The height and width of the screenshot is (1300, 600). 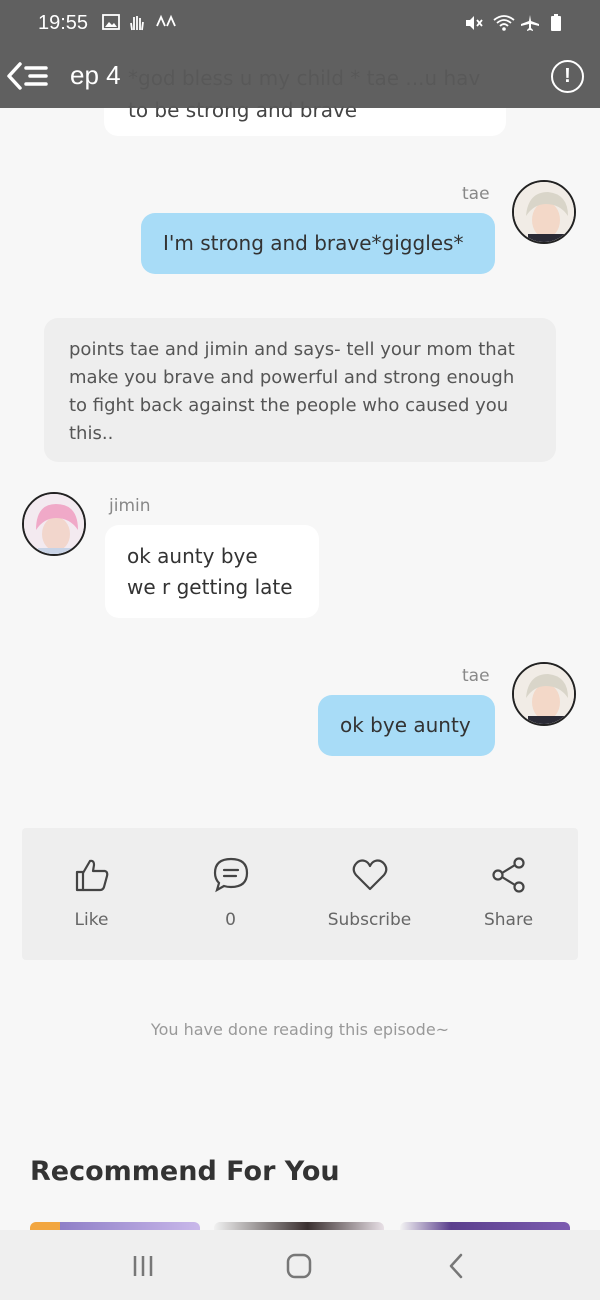 I want to click on info-icon: !, so click(x=567, y=76).